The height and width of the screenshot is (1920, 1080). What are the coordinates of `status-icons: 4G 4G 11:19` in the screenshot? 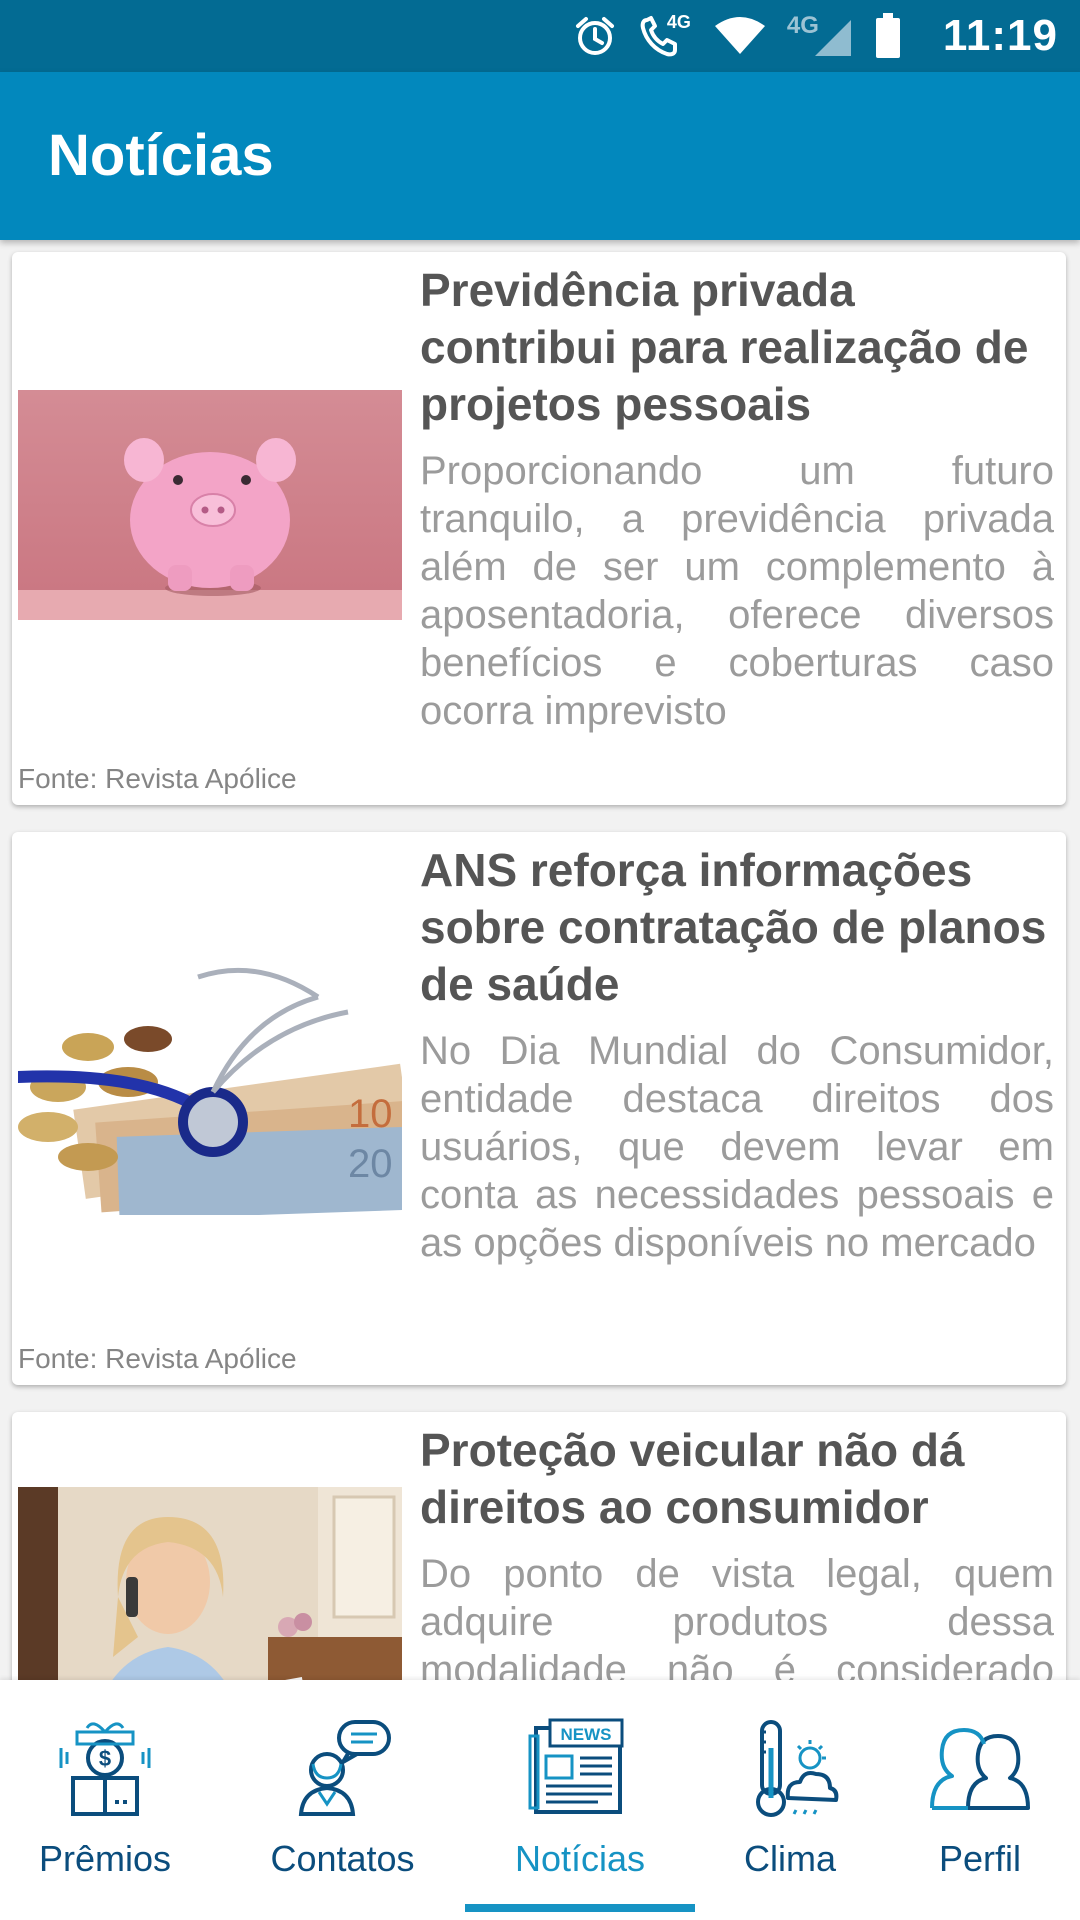 It's located at (815, 36).